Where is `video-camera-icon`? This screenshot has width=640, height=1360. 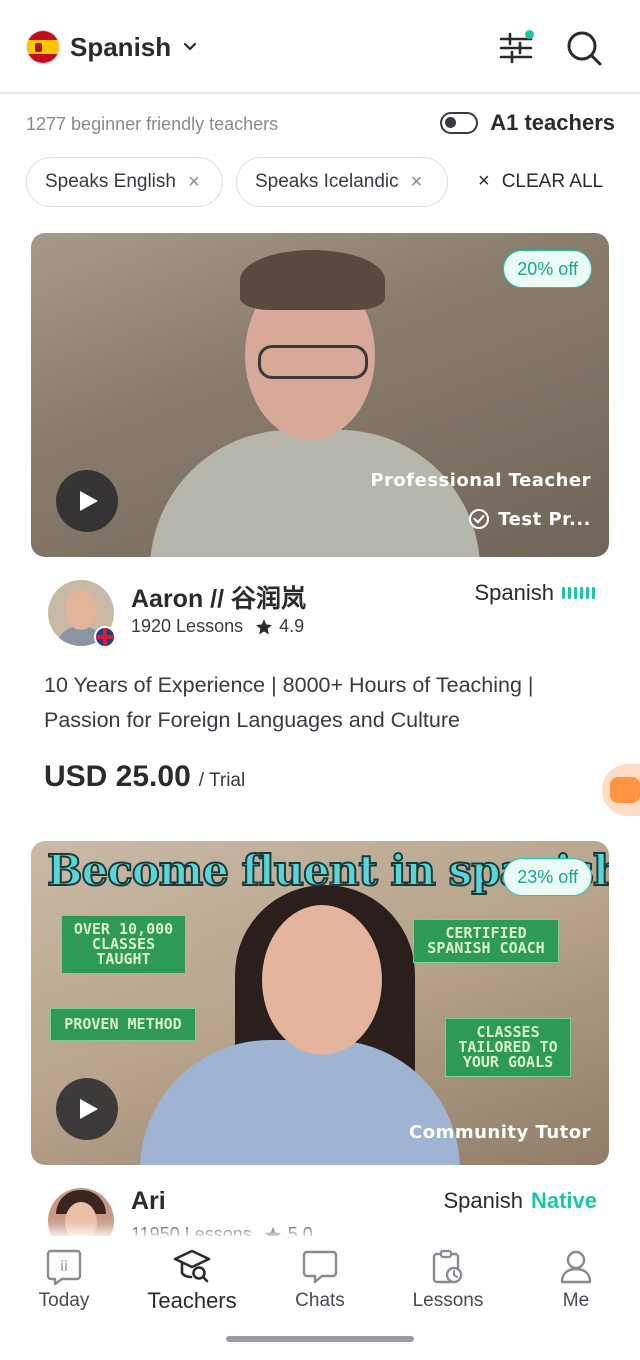 video-camera-icon is located at coordinates (625, 790).